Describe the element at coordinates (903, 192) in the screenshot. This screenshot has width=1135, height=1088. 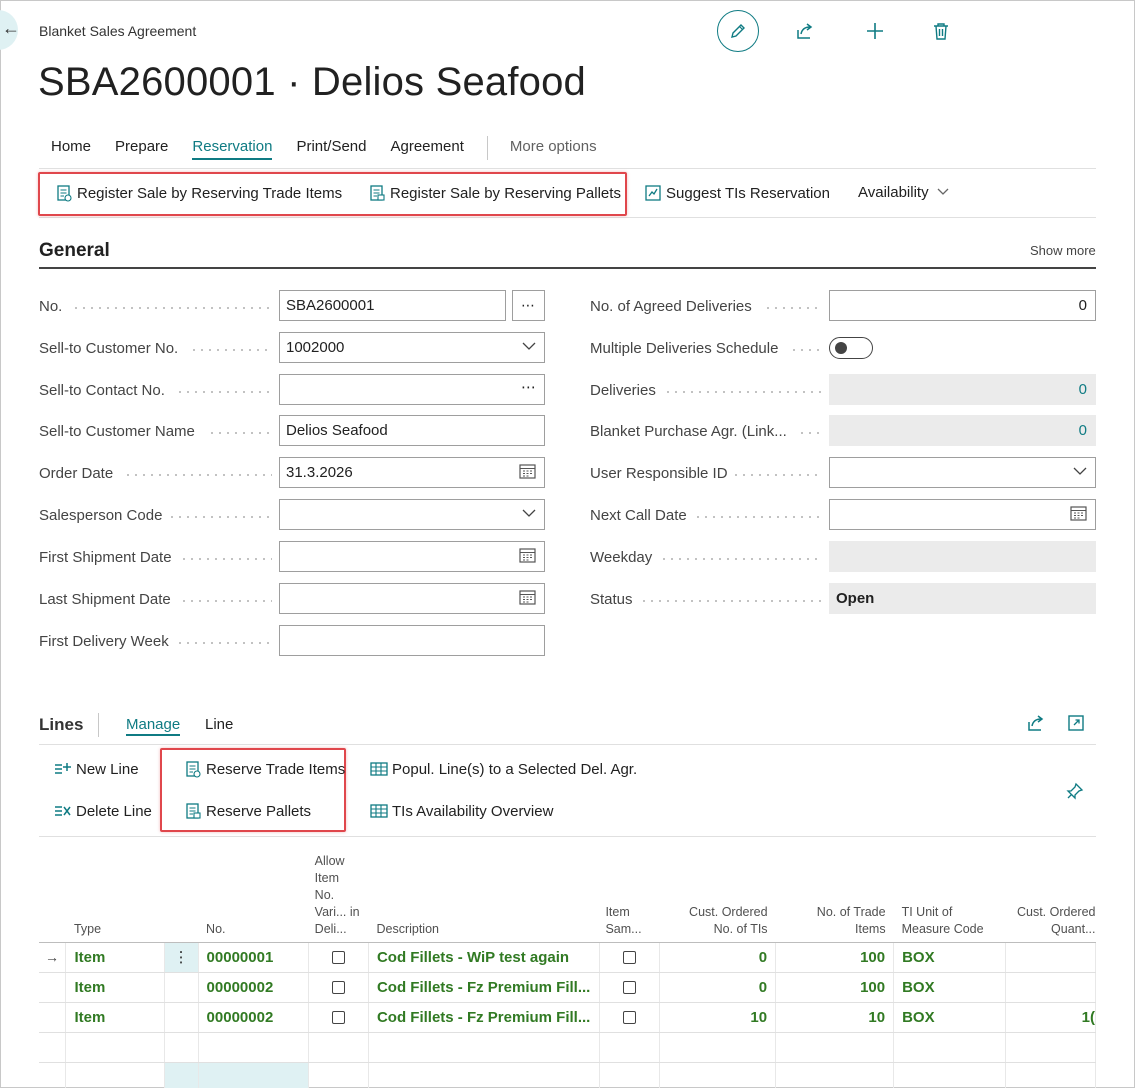
I see `availability-menu: Availability` at that location.